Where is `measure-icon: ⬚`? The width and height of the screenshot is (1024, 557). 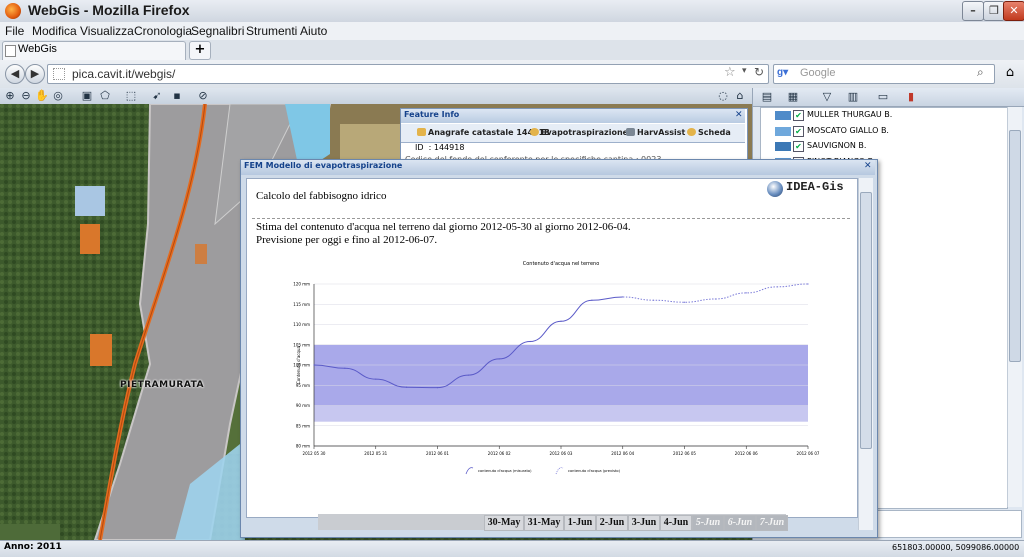
measure-icon: ⬚ is located at coordinates (131, 96).